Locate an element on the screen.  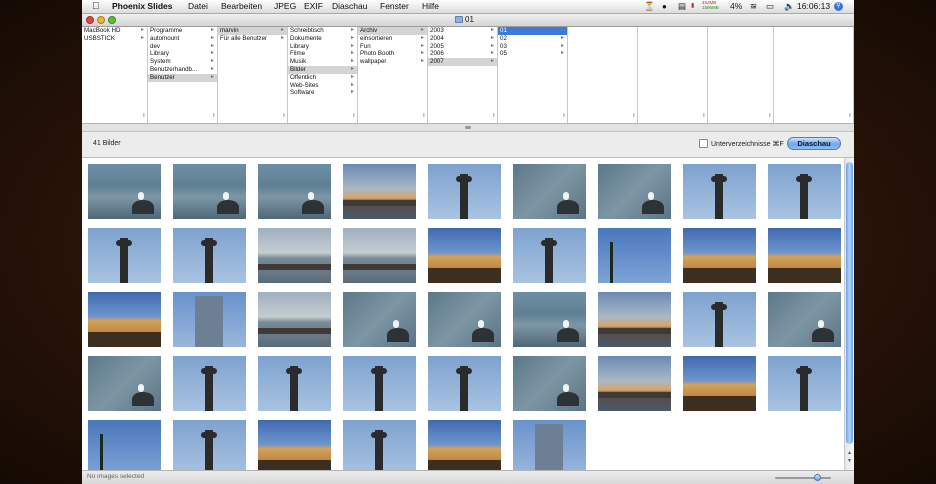
browser-column: 01020305 ⦀ is located at coordinates (533, 75).